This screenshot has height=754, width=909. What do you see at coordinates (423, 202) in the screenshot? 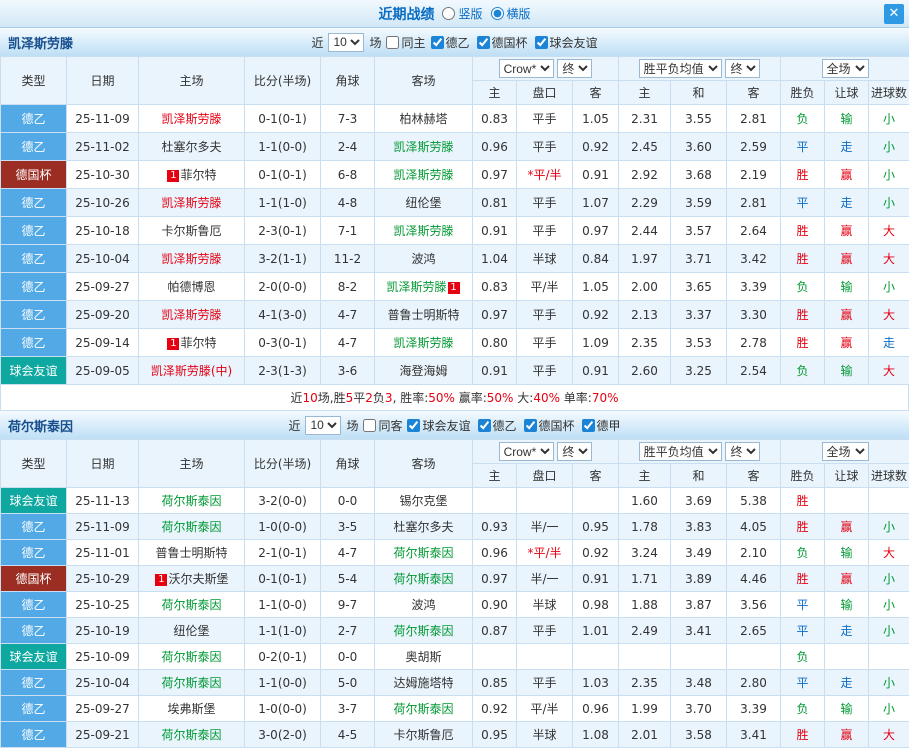
I see `away-team-cell: 纽伦堡` at bounding box center [423, 202].